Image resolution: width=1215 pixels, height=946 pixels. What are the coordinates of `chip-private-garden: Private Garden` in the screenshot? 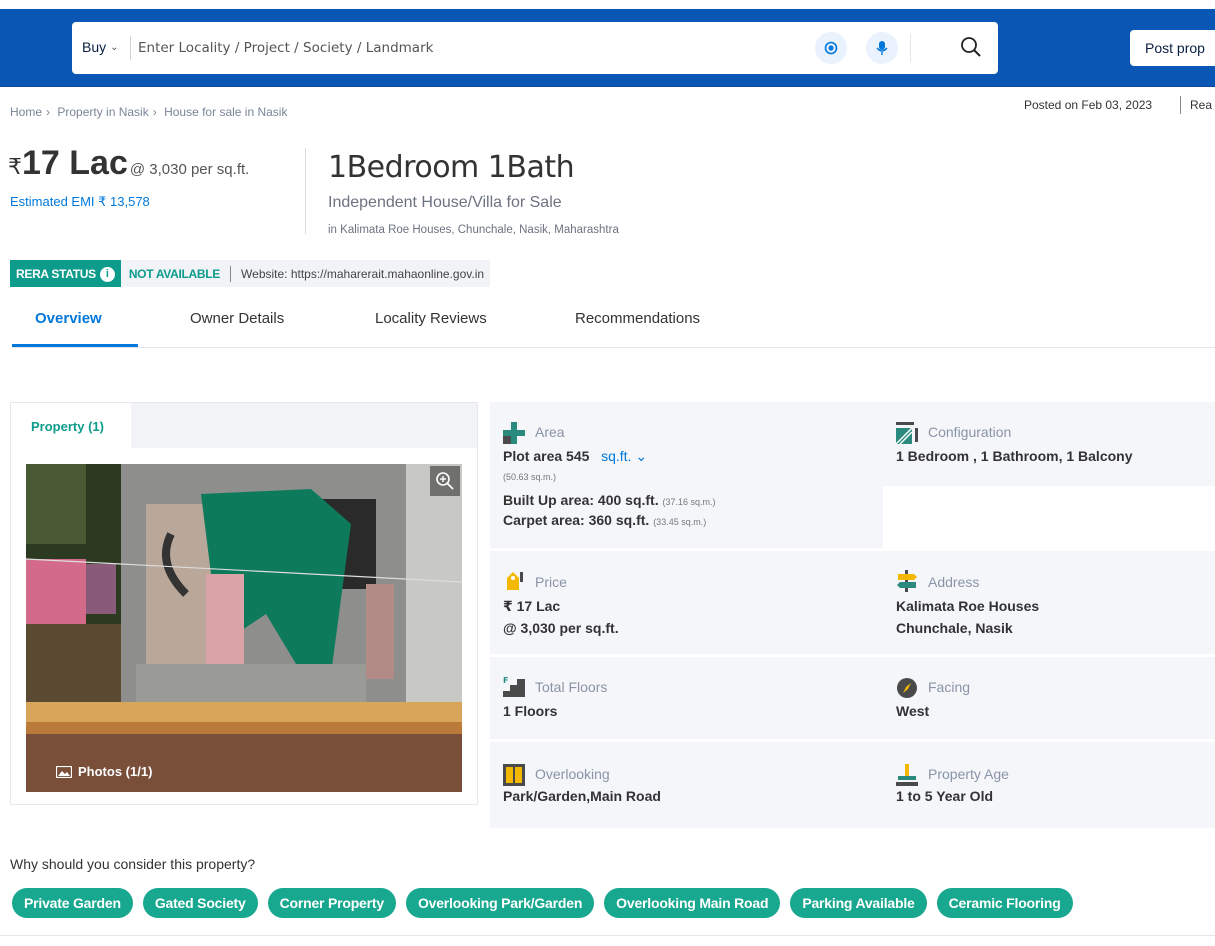 It's located at (72, 903).